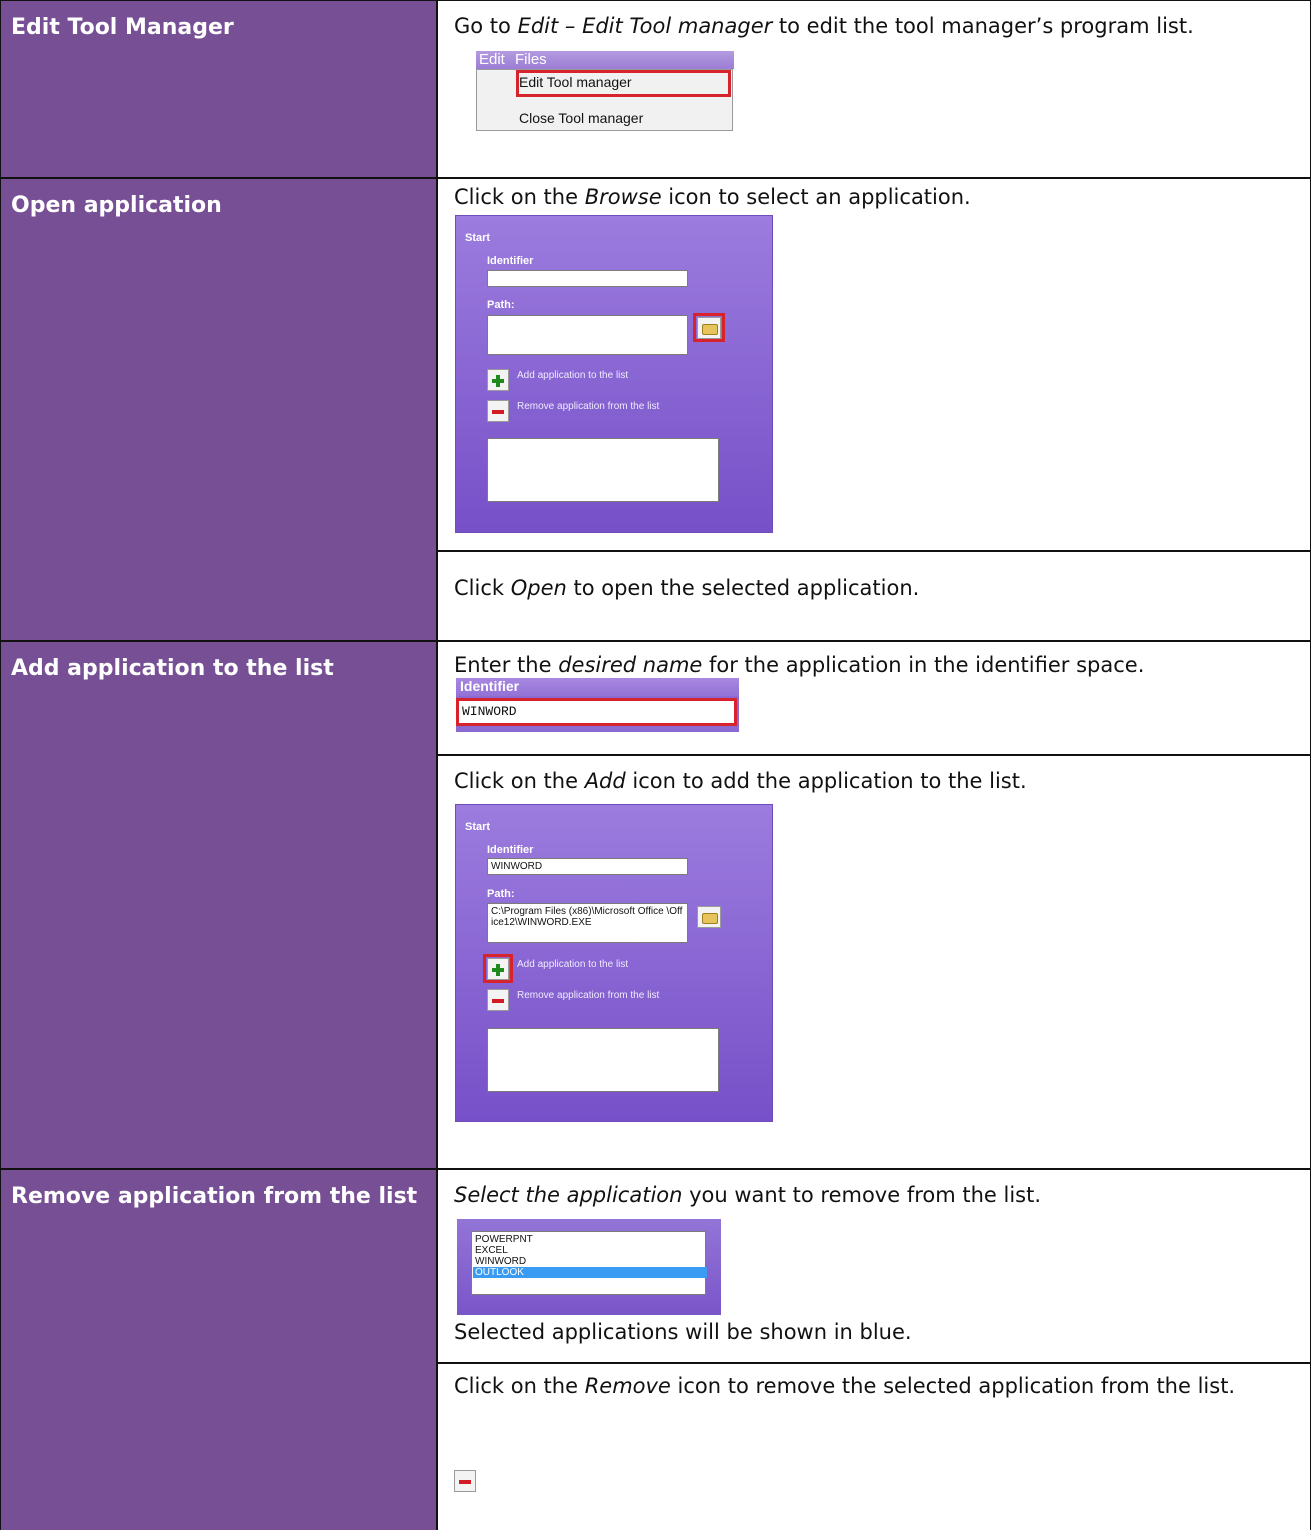  I want to click on text-emphasis: Add, so click(605, 781).